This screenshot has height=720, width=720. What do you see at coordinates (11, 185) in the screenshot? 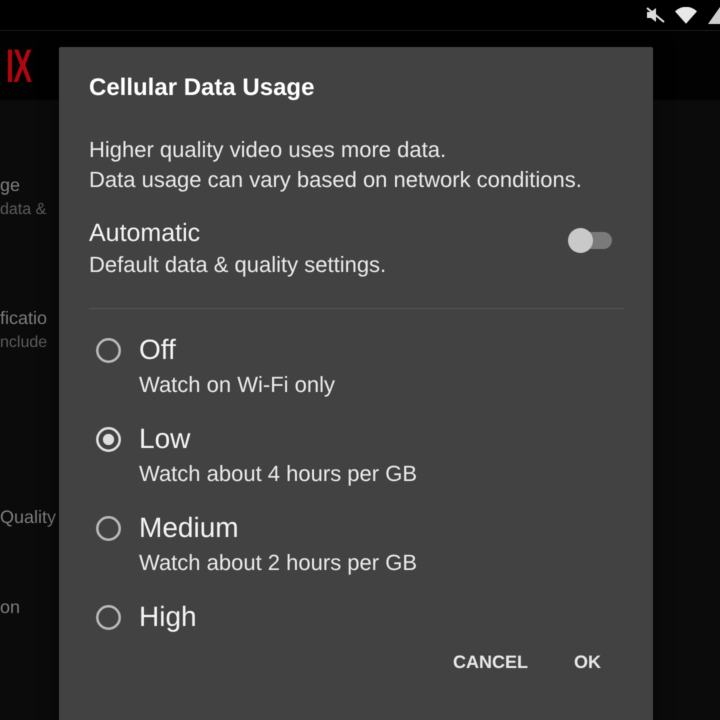
I see `setting-title: ge` at bounding box center [11, 185].